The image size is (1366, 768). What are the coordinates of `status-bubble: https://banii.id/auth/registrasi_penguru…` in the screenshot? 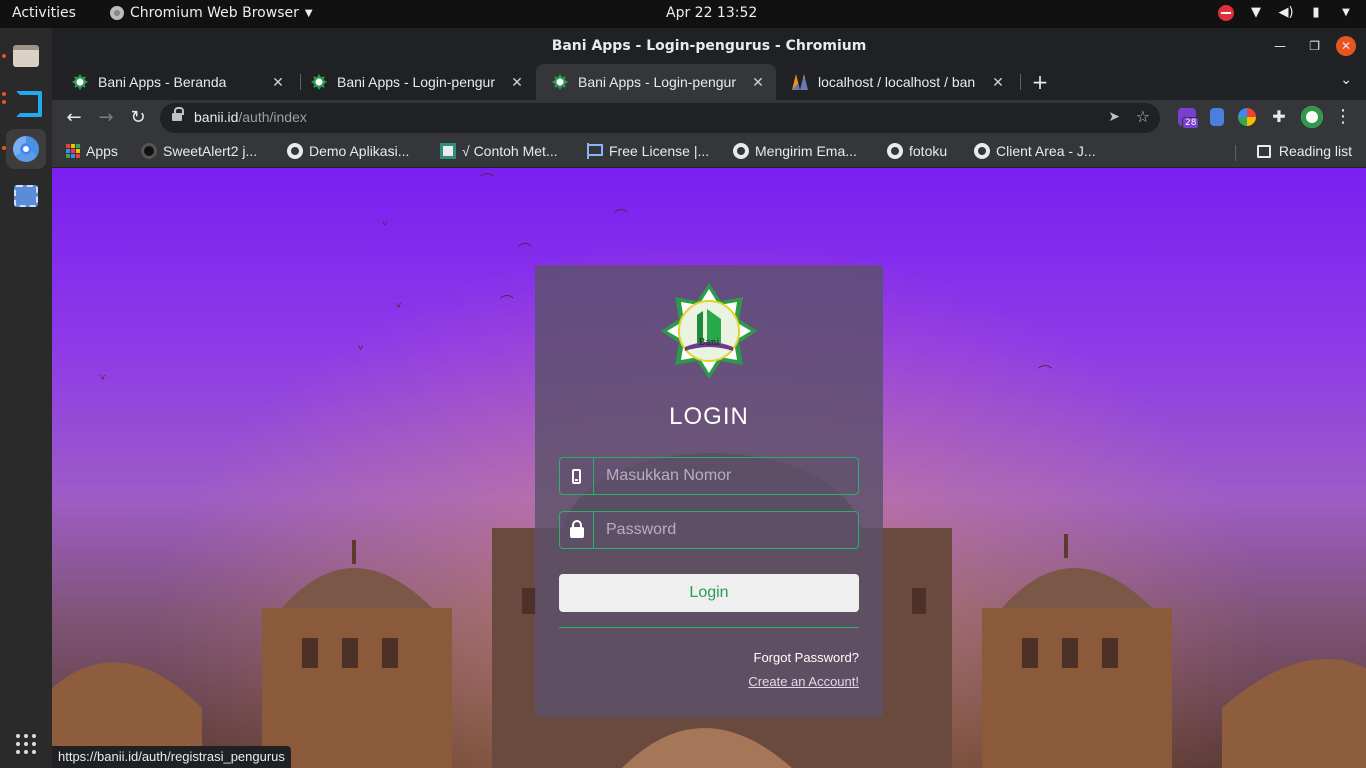 It's located at (171, 757).